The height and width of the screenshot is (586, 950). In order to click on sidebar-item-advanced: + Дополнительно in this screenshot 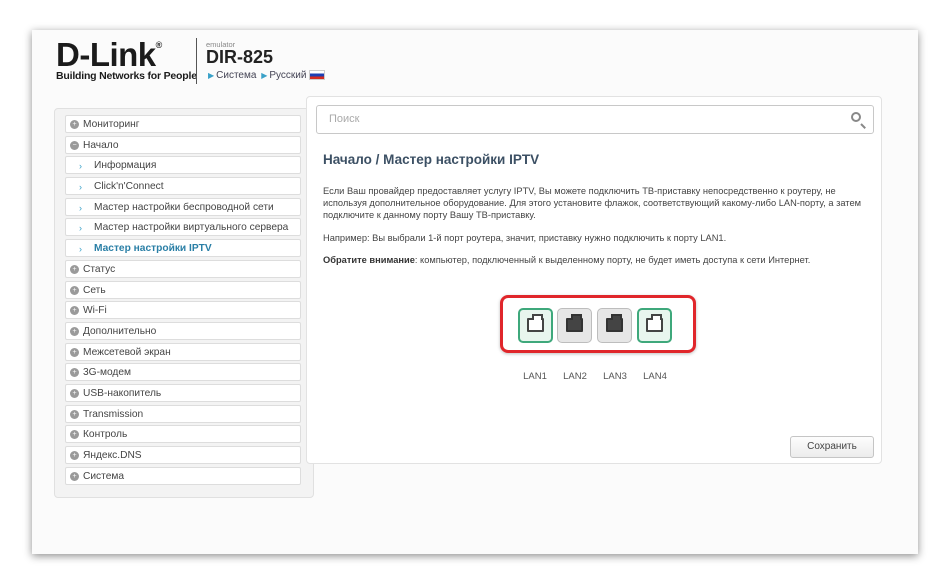, I will do `click(183, 330)`.